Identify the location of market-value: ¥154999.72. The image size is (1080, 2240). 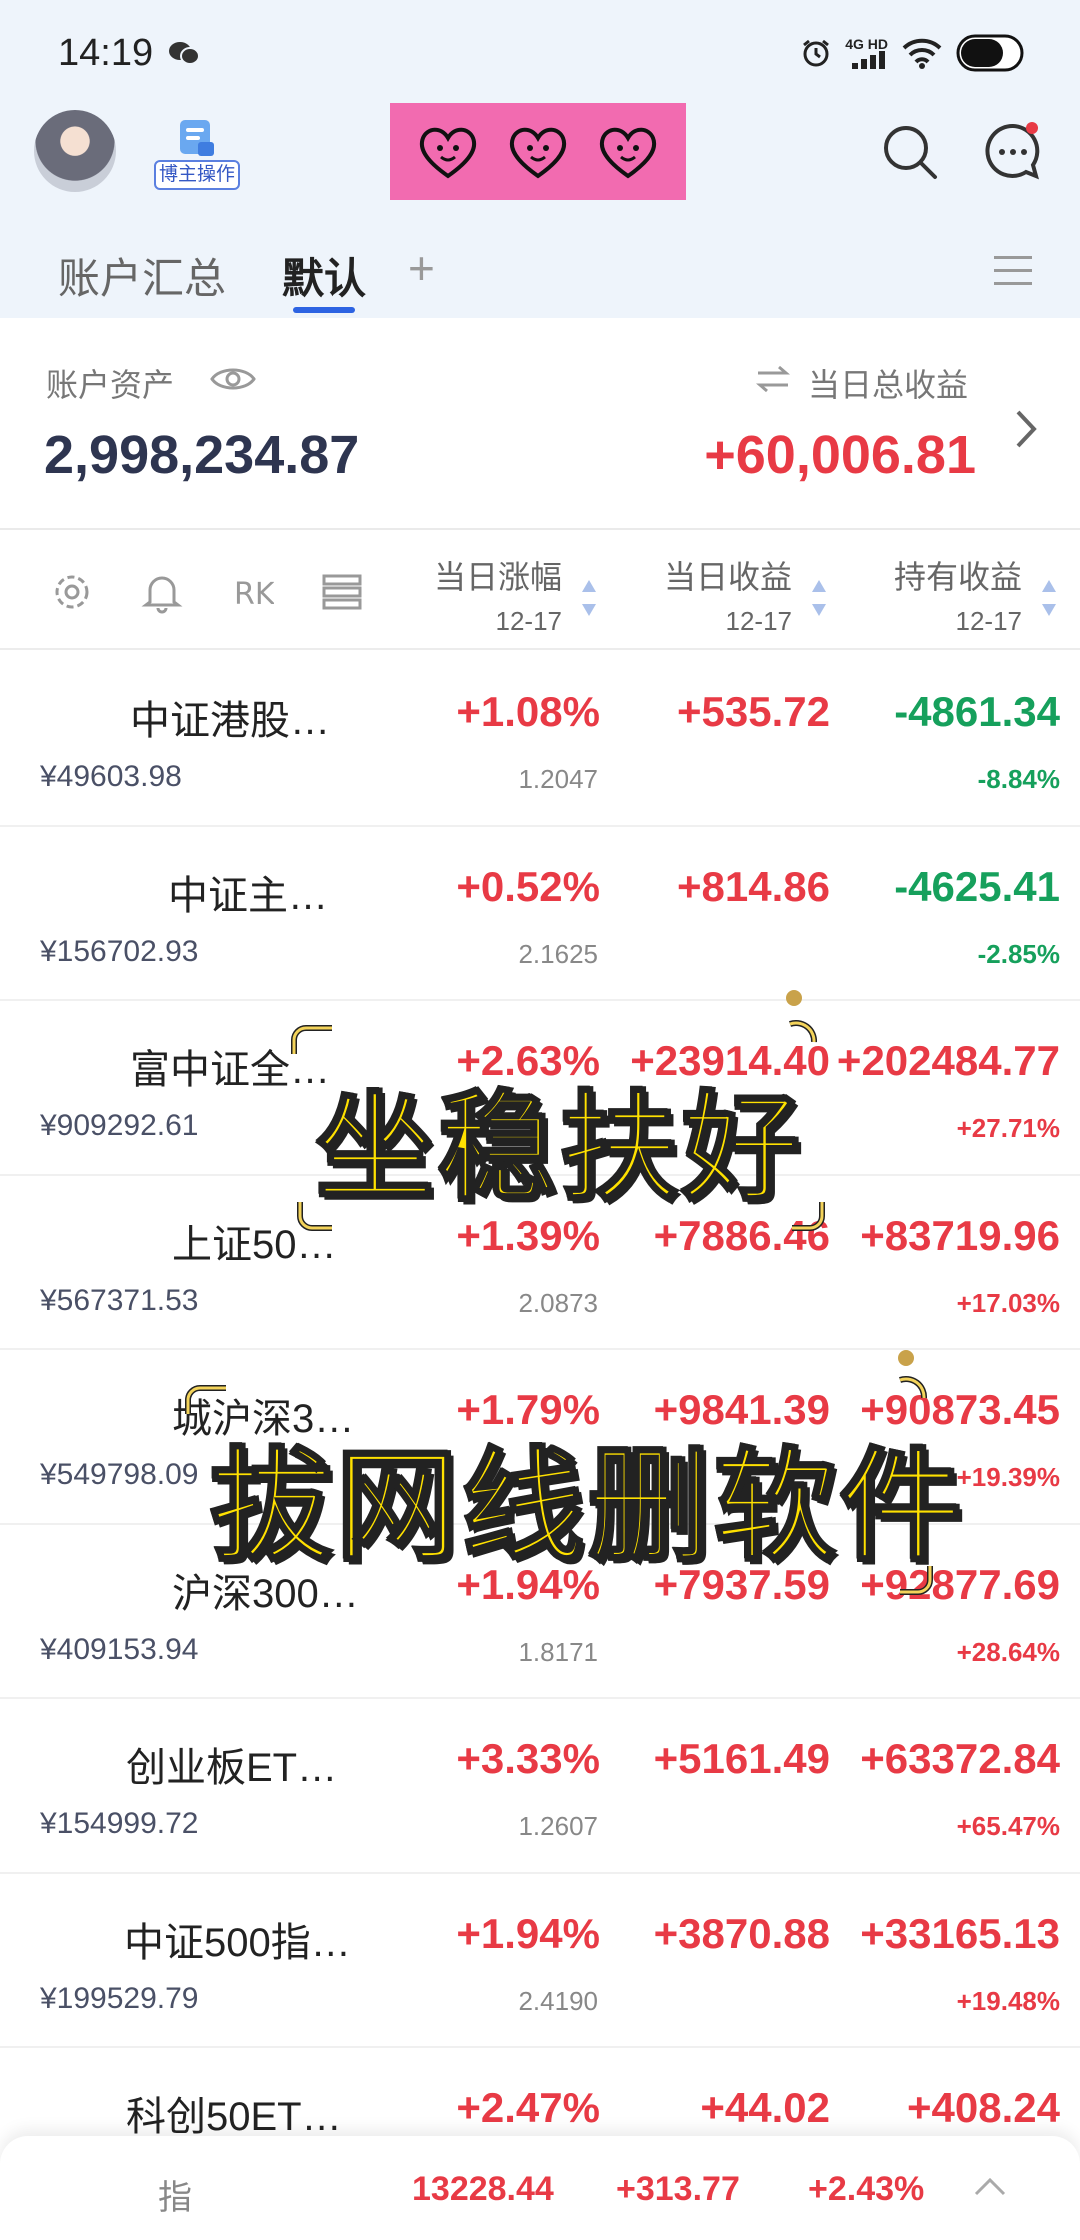
(119, 1823).